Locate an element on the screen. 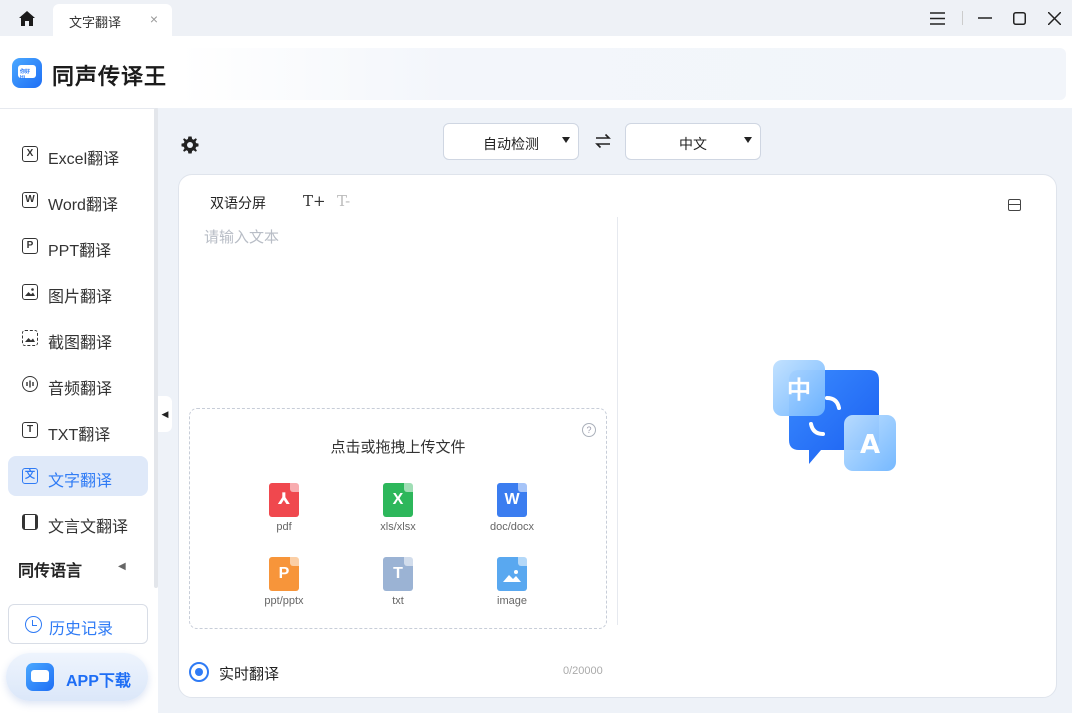 The image size is (1072, 713). screenshot-icon is located at coordinates (30, 338).